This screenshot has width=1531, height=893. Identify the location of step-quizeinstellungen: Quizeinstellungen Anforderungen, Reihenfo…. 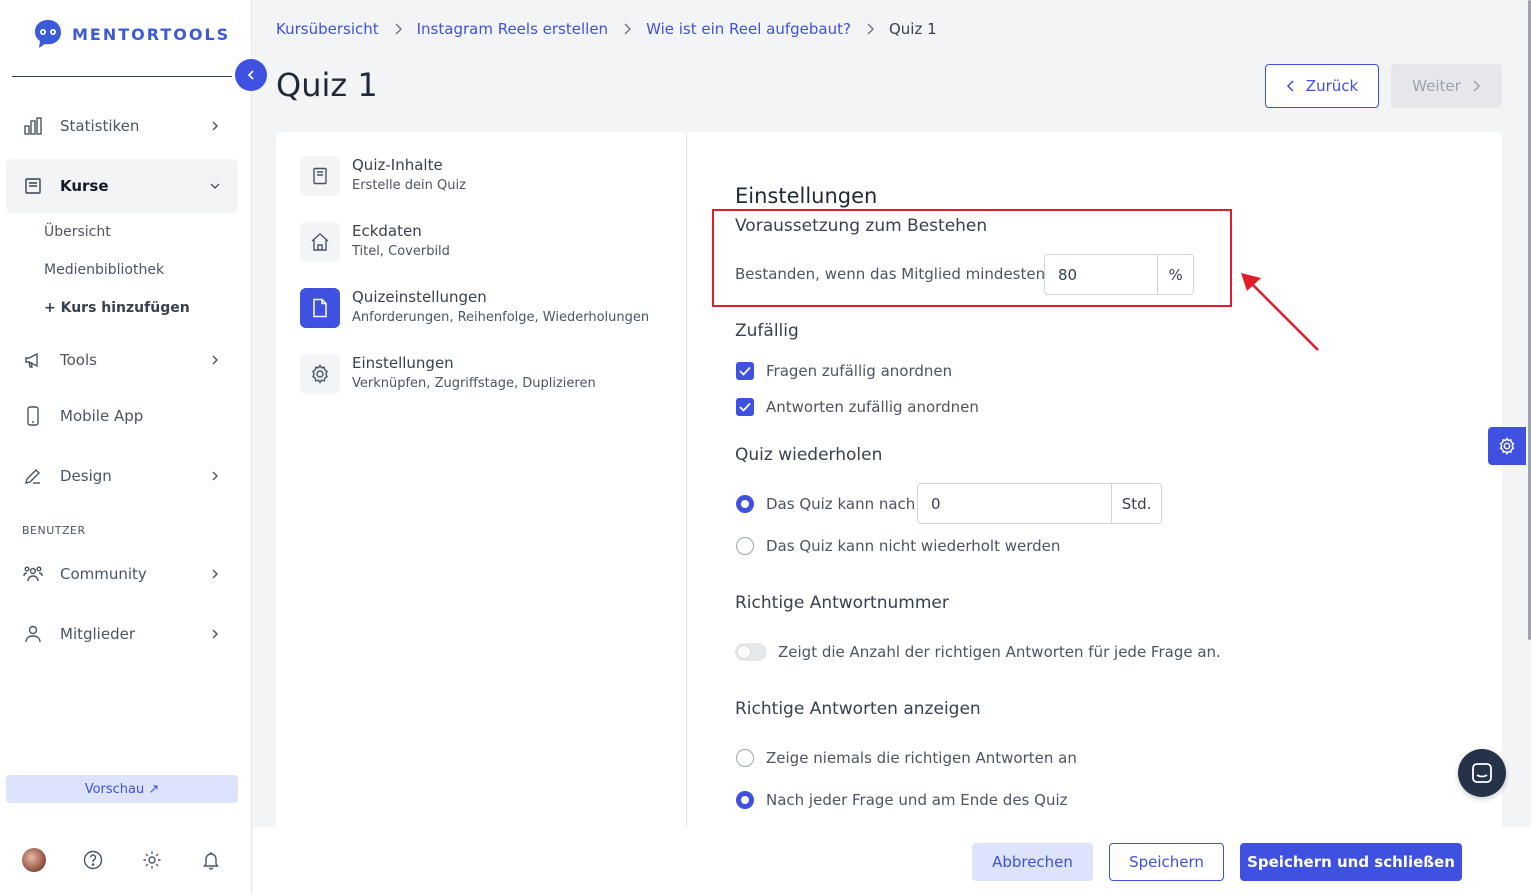
(474, 308).